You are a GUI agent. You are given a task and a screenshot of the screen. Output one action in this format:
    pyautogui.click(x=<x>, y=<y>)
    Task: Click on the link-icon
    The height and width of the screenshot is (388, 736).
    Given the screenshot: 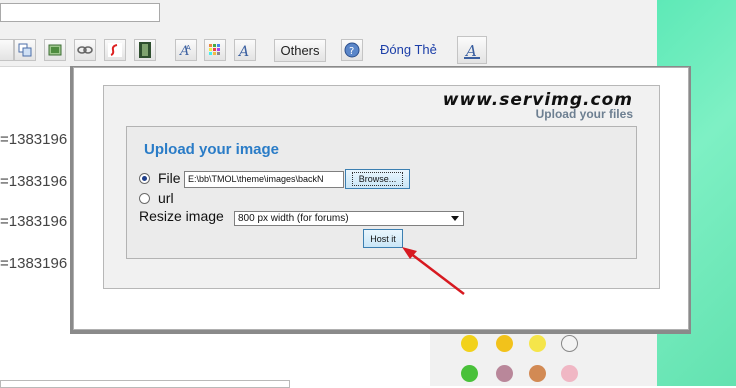 What is the action you would take?
    pyautogui.click(x=85, y=50)
    